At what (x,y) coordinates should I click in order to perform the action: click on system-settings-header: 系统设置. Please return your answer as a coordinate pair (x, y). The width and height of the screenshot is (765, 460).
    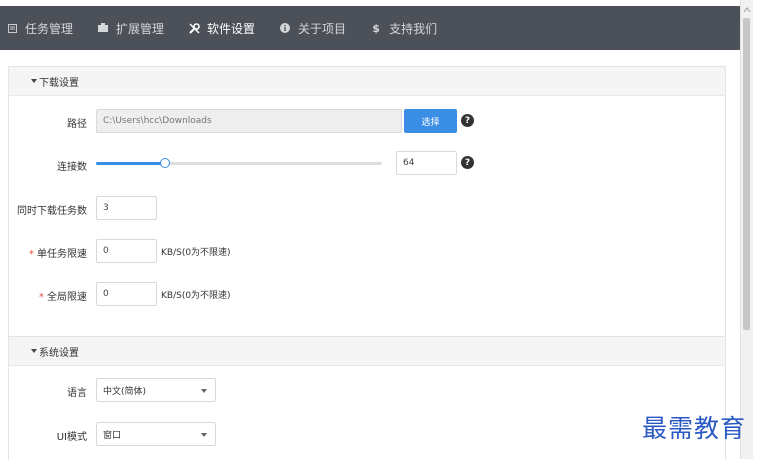
    Looking at the image, I should click on (367, 351).